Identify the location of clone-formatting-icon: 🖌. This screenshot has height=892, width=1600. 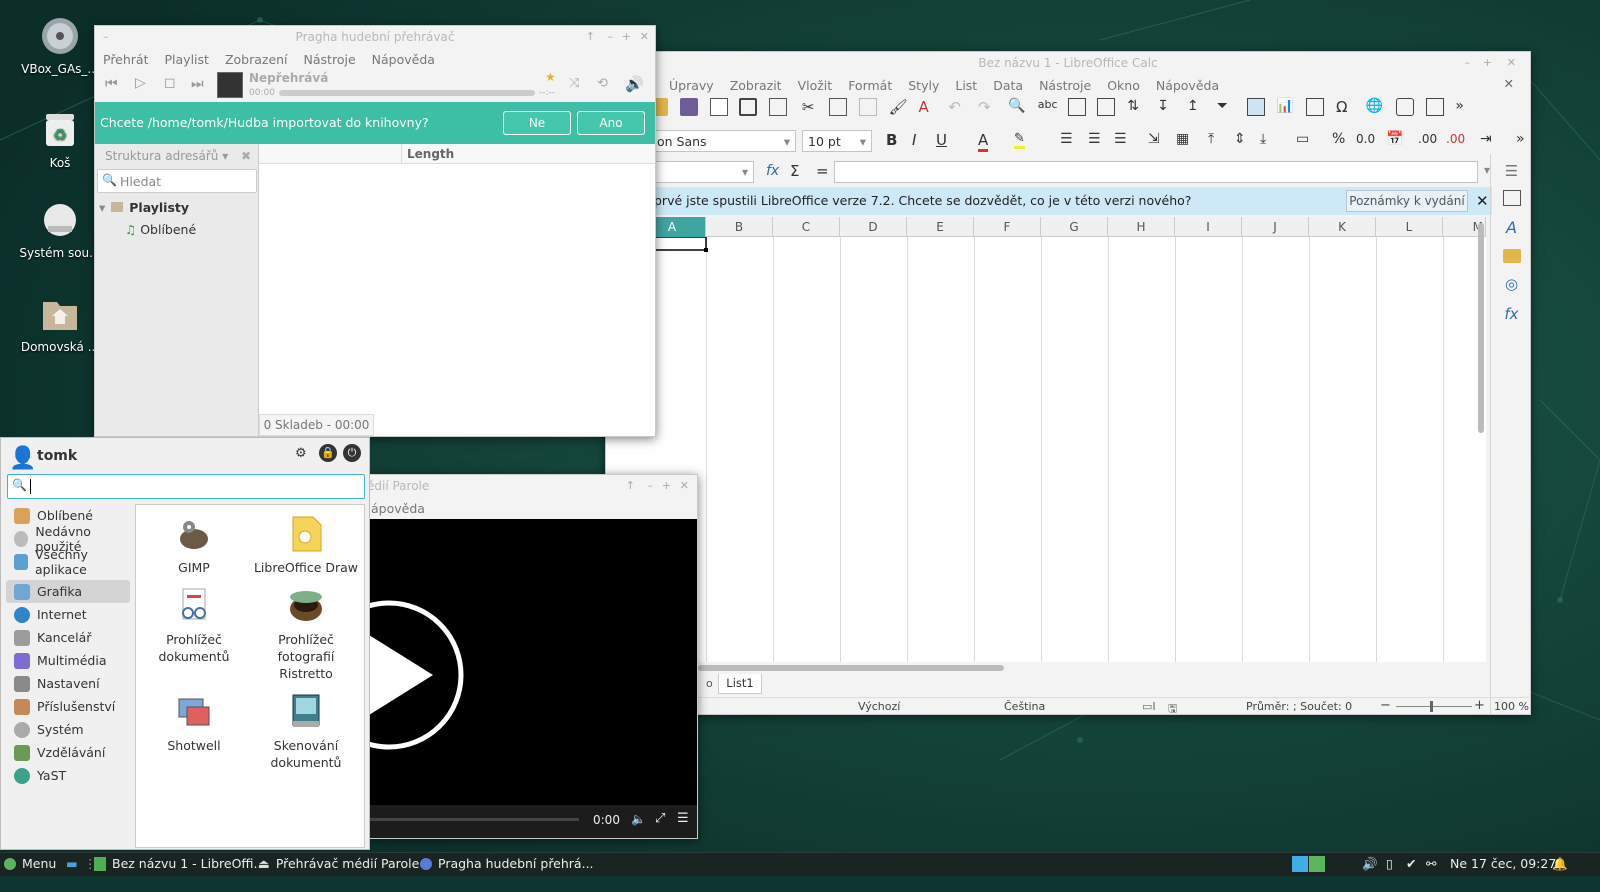
(898, 107).